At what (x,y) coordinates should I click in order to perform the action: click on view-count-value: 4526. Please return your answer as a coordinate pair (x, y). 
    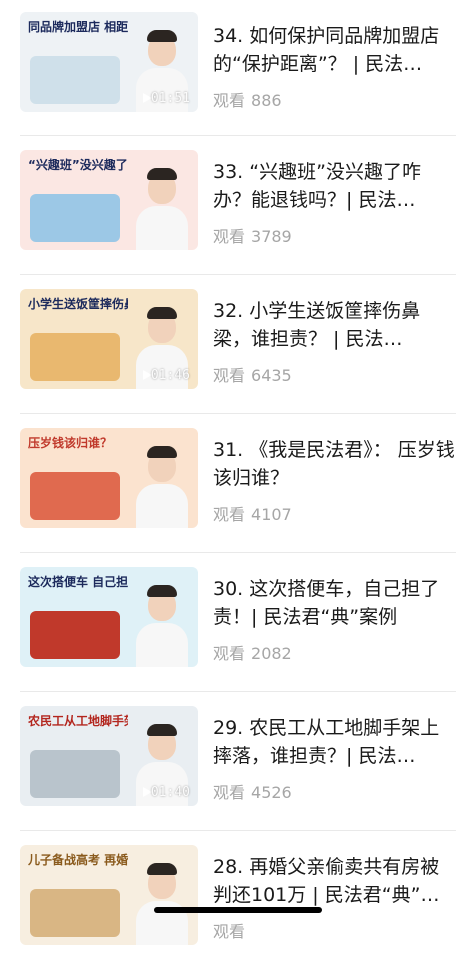
    Looking at the image, I should click on (271, 792).